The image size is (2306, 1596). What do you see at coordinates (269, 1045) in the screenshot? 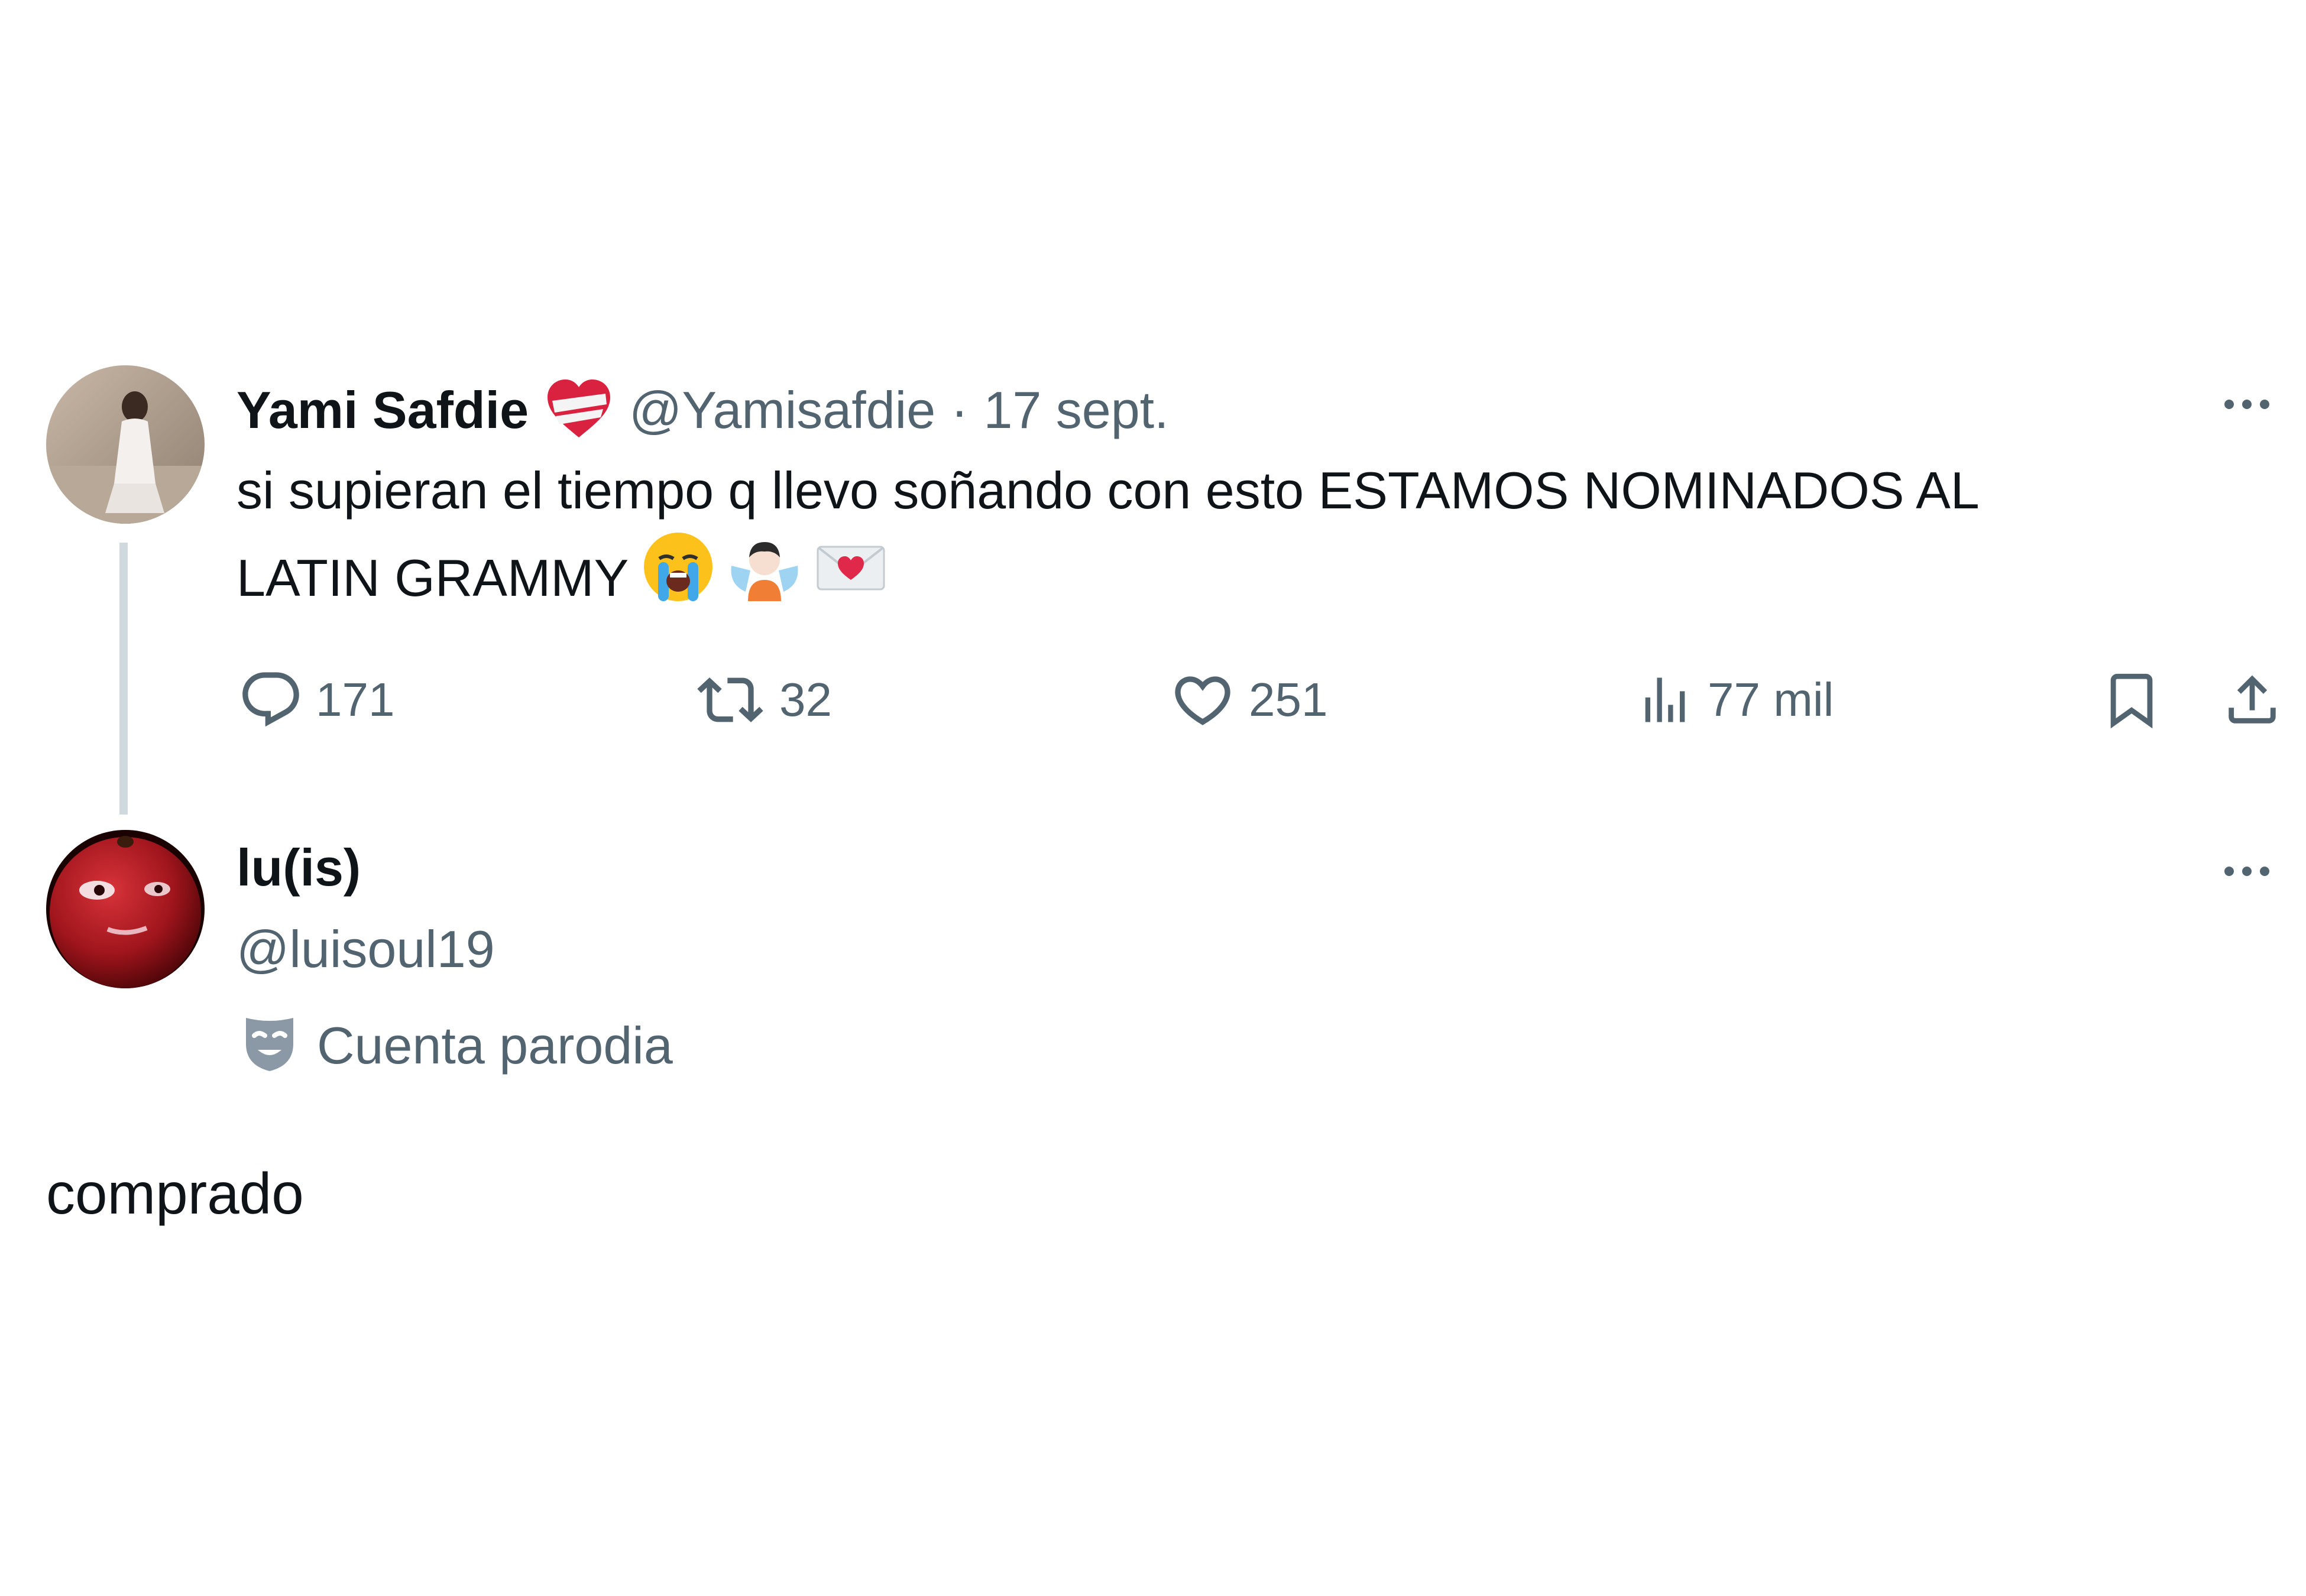
I see `theater-masks-icon` at bounding box center [269, 1045].